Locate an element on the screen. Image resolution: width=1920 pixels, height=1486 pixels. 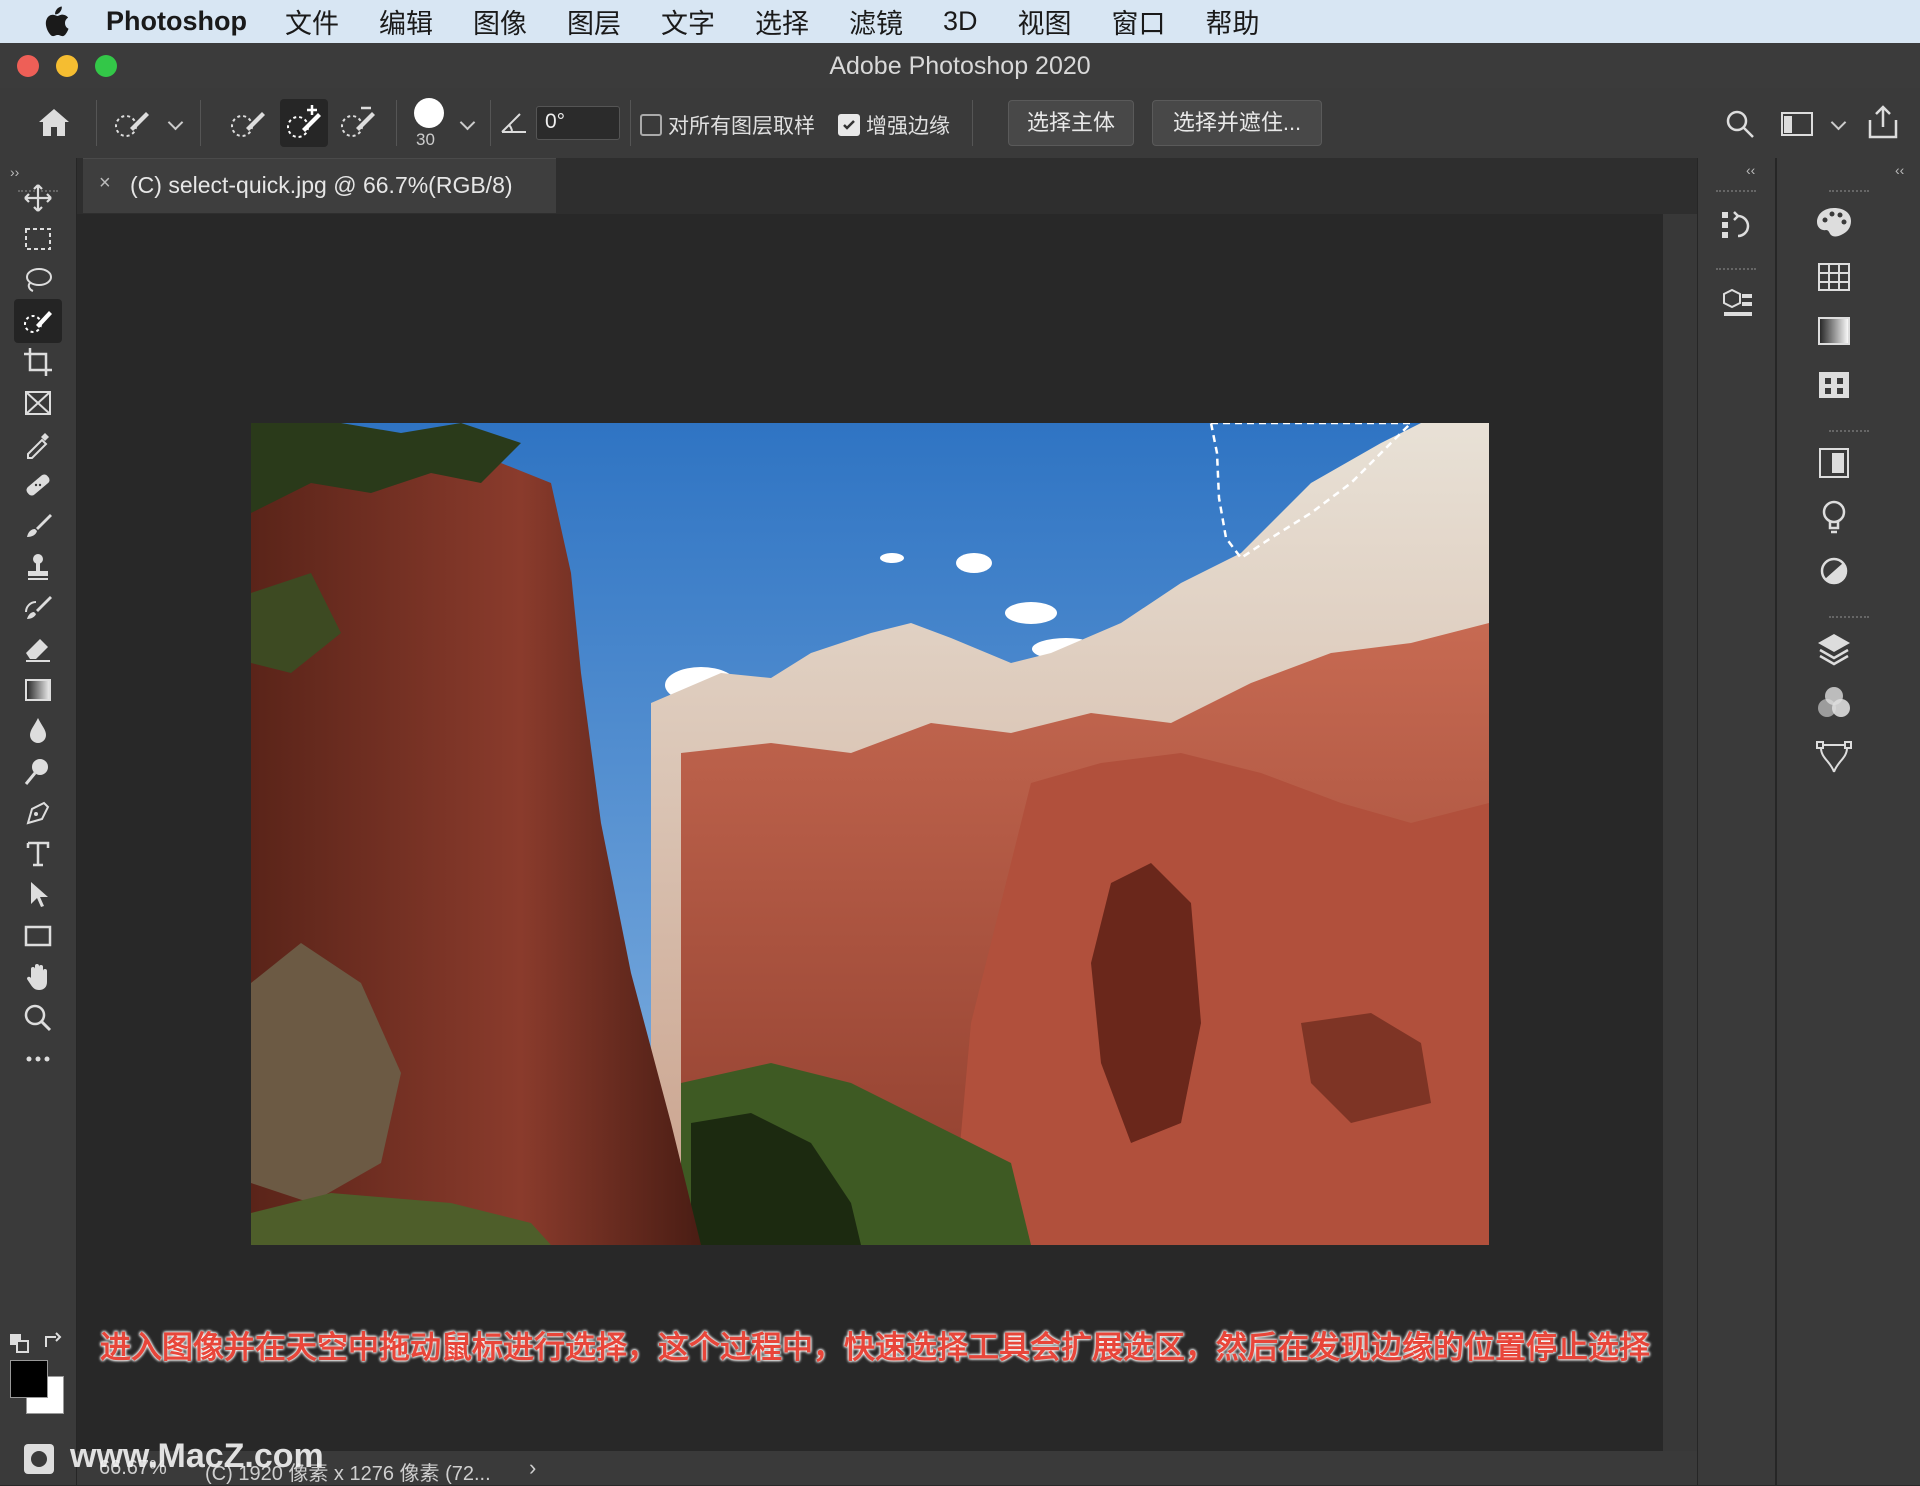
subtract-from-selection-icon is located at coordinates (358, 123).